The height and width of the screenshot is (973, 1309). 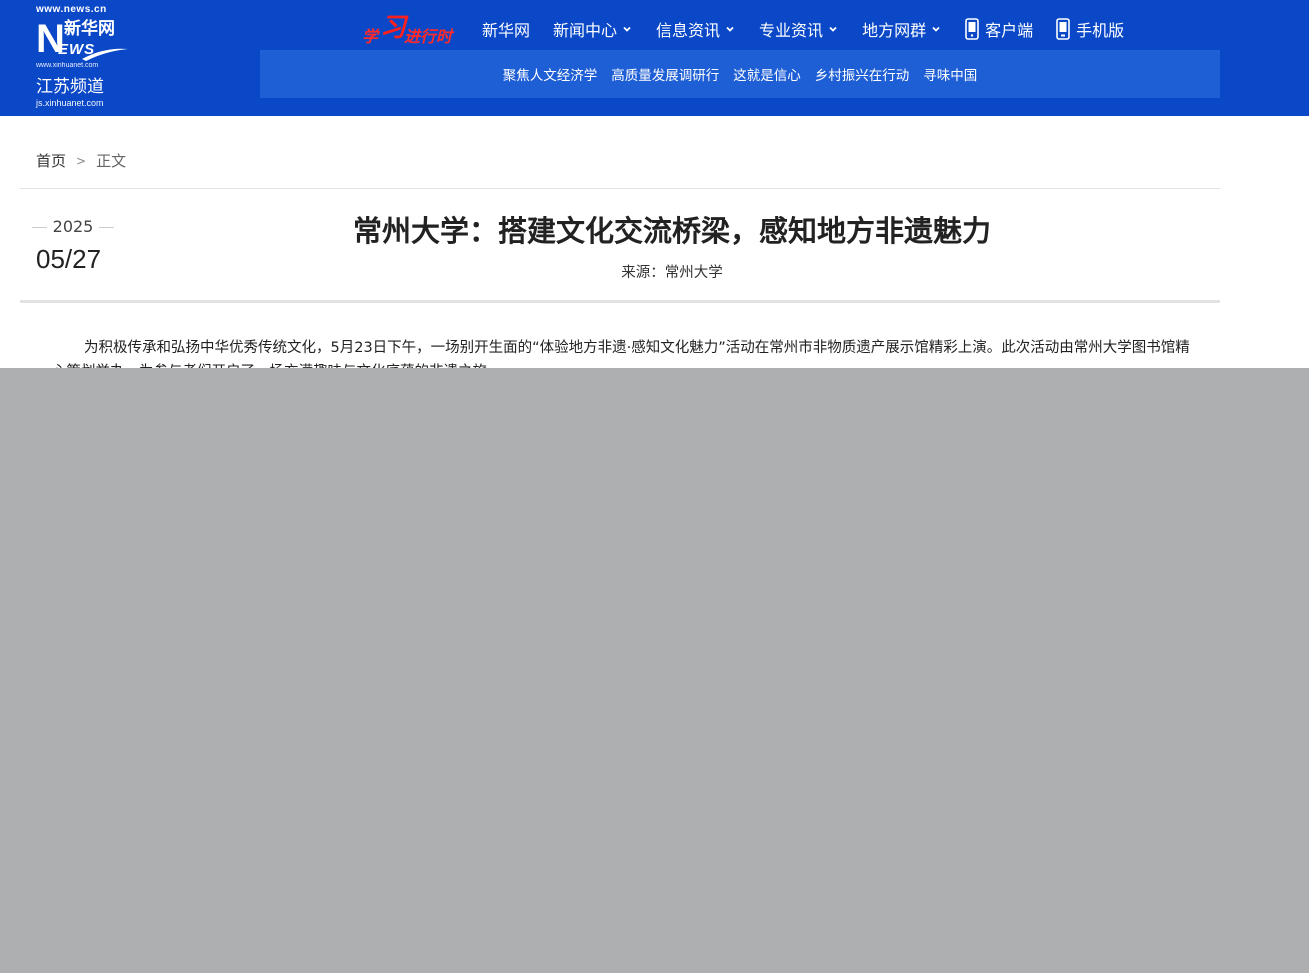 I want to click on study-in-progress-badge: 学 习 进行时, so click(x=412, y=29).